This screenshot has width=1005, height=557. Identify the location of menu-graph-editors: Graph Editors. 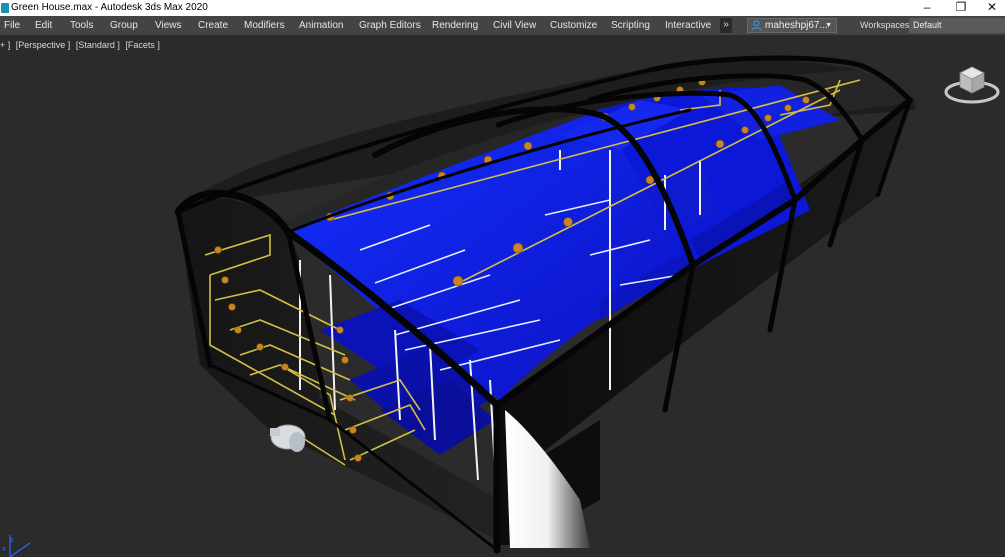
(390, 25).